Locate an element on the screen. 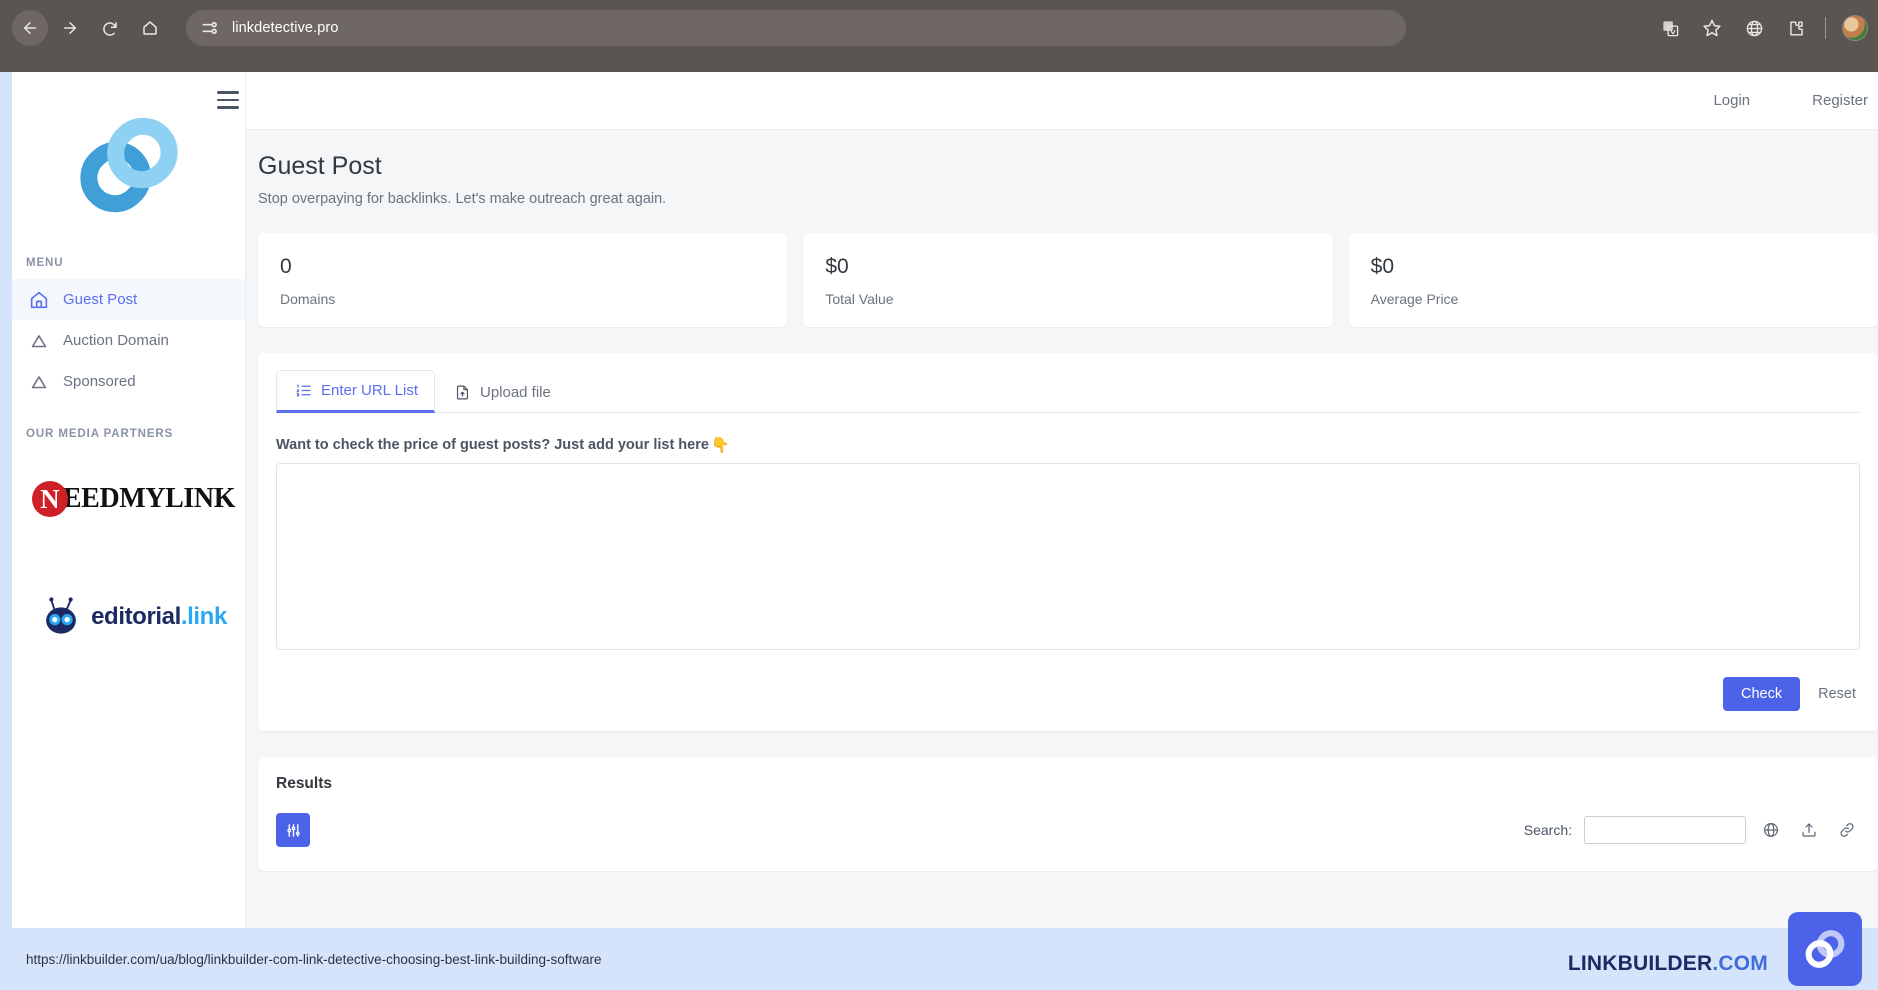 The height and width of the screenshot is (990, 1878). address-bar: linkdetective.pro is located at coordinates (796, 28).